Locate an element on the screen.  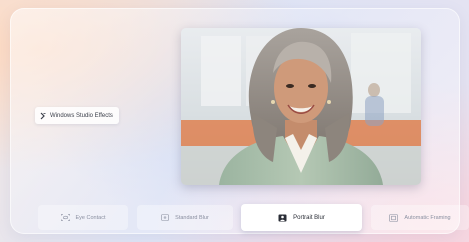
portrait-blur-button: Portrait Blur is located at coordinates (301, 217).